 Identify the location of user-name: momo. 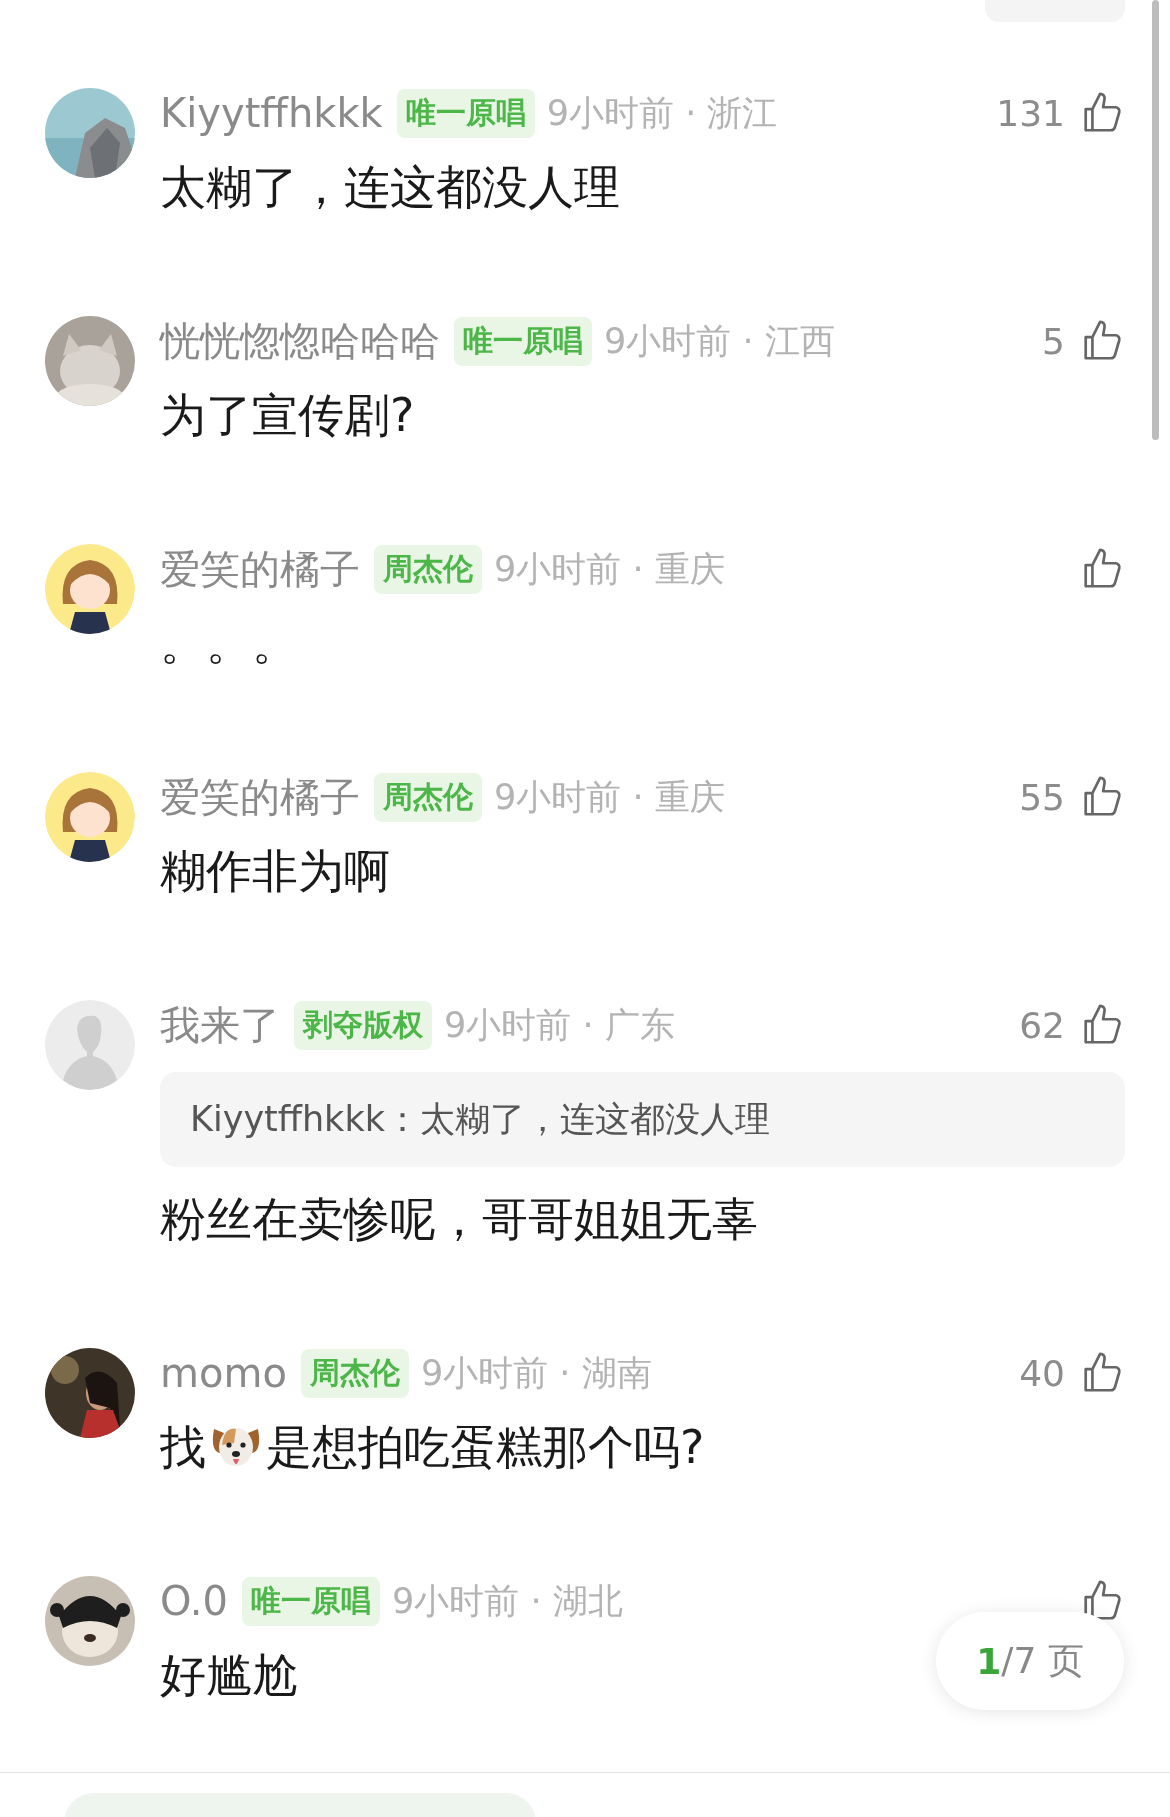
(223, 1373).